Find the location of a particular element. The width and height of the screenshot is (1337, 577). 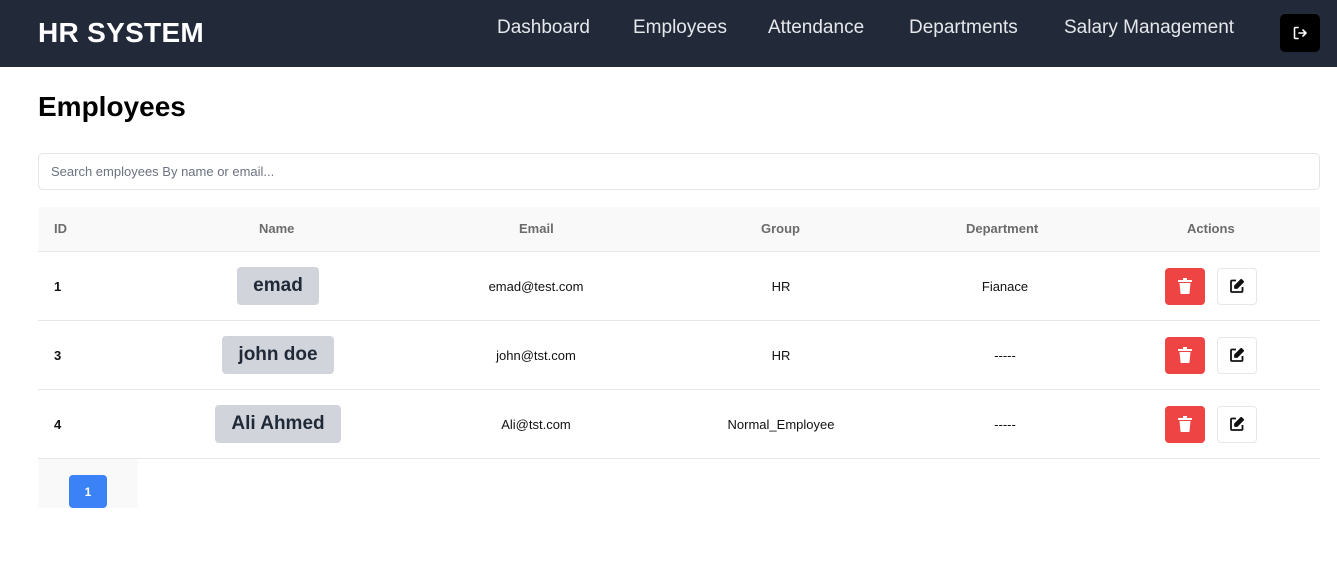

nav-departments: Departments is located at coordinates (963, 28).